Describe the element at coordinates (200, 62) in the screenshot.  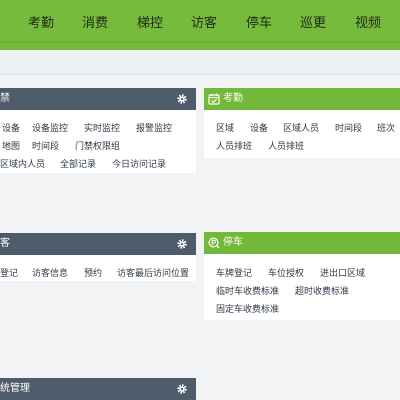
I see `tool-strip` at that location.